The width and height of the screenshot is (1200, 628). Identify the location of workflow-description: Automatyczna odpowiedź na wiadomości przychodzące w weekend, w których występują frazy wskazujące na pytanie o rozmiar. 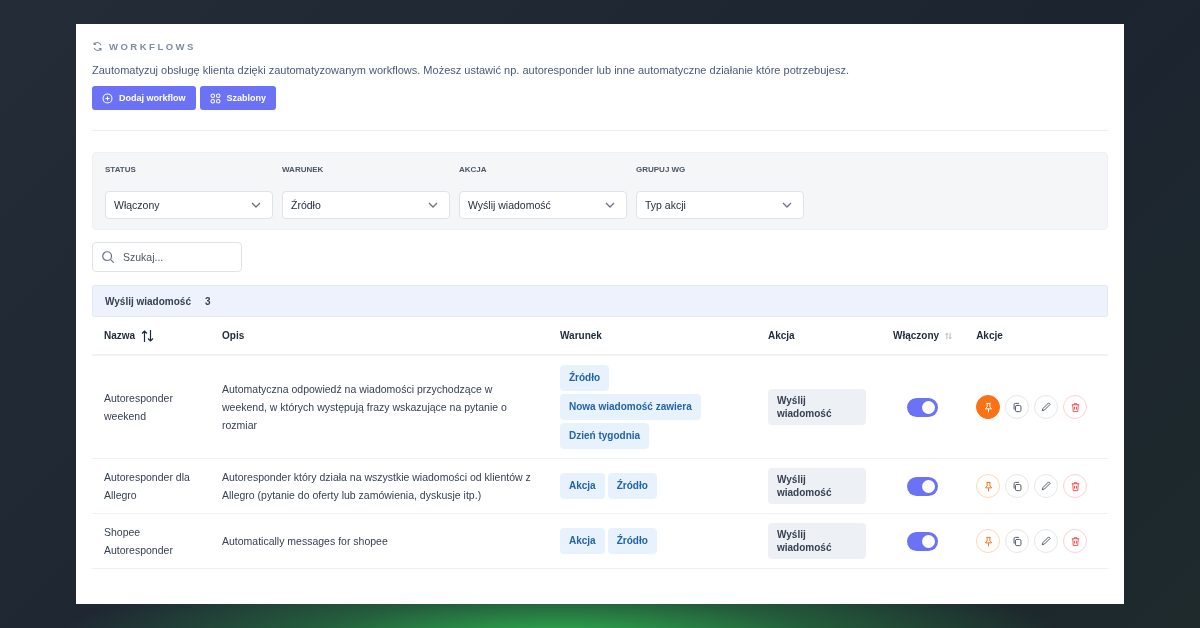
(364, 407).